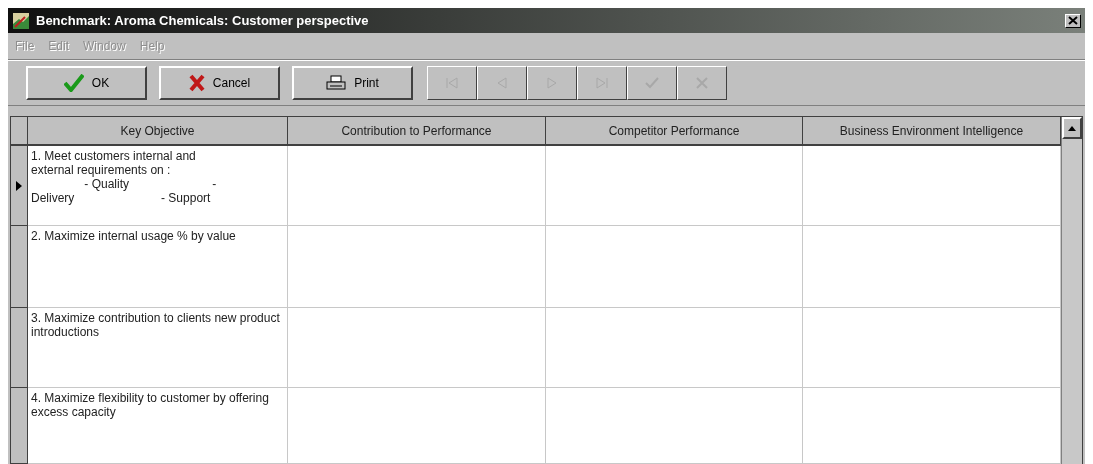  I want to click on close-icon, so click(1073, 20).